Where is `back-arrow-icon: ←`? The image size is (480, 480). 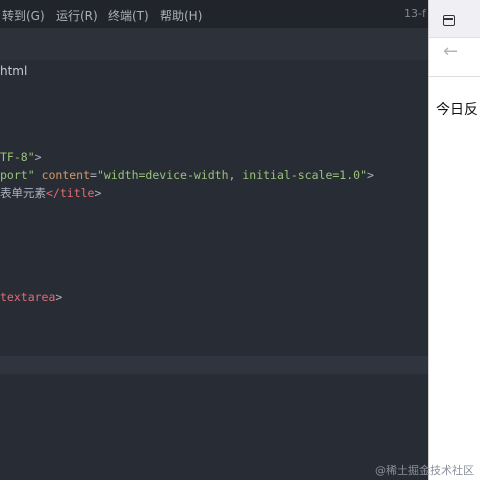
back-arrow-icon: ← is located at coordinates (450, 52).